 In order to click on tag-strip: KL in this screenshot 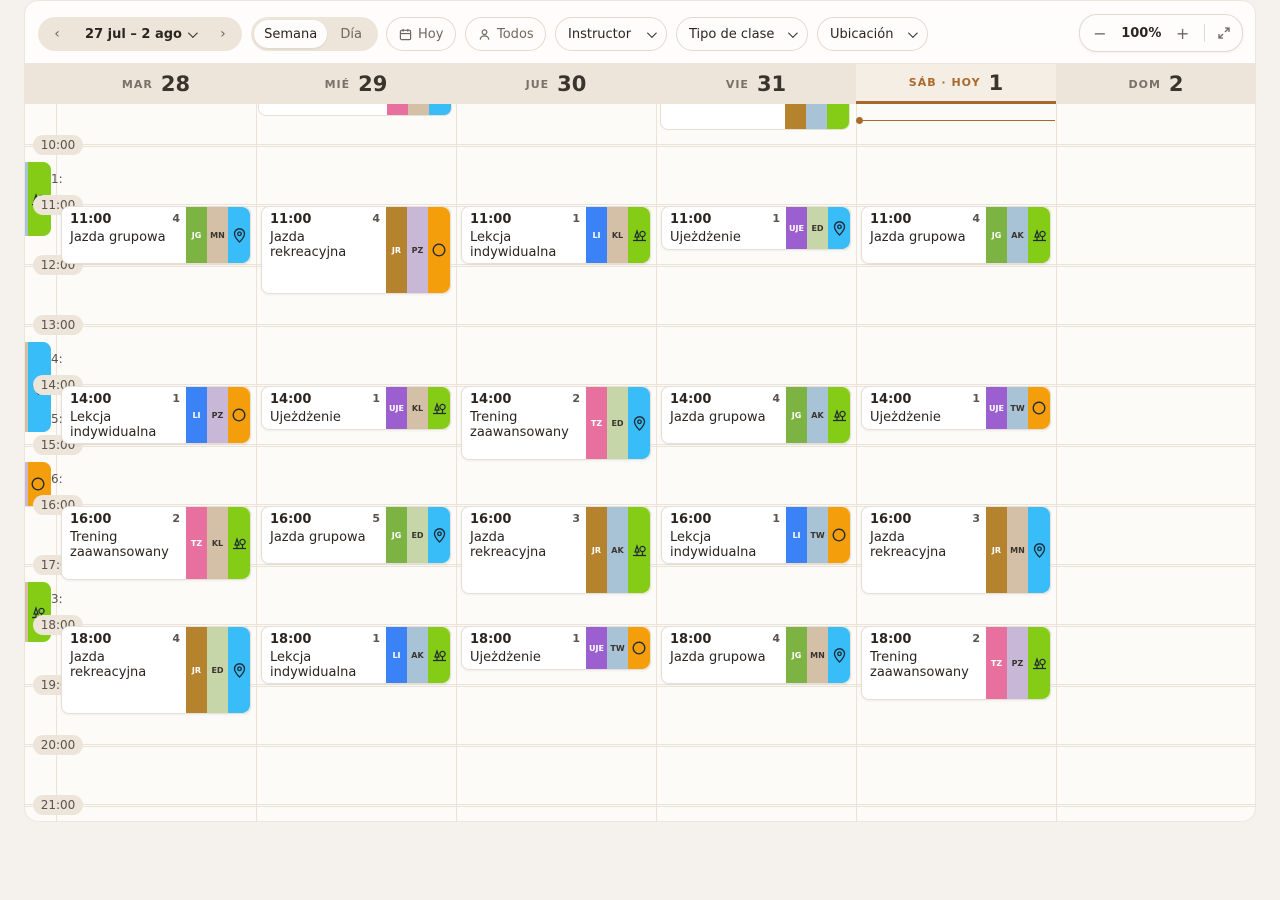, I will do `click(217, 543)`.